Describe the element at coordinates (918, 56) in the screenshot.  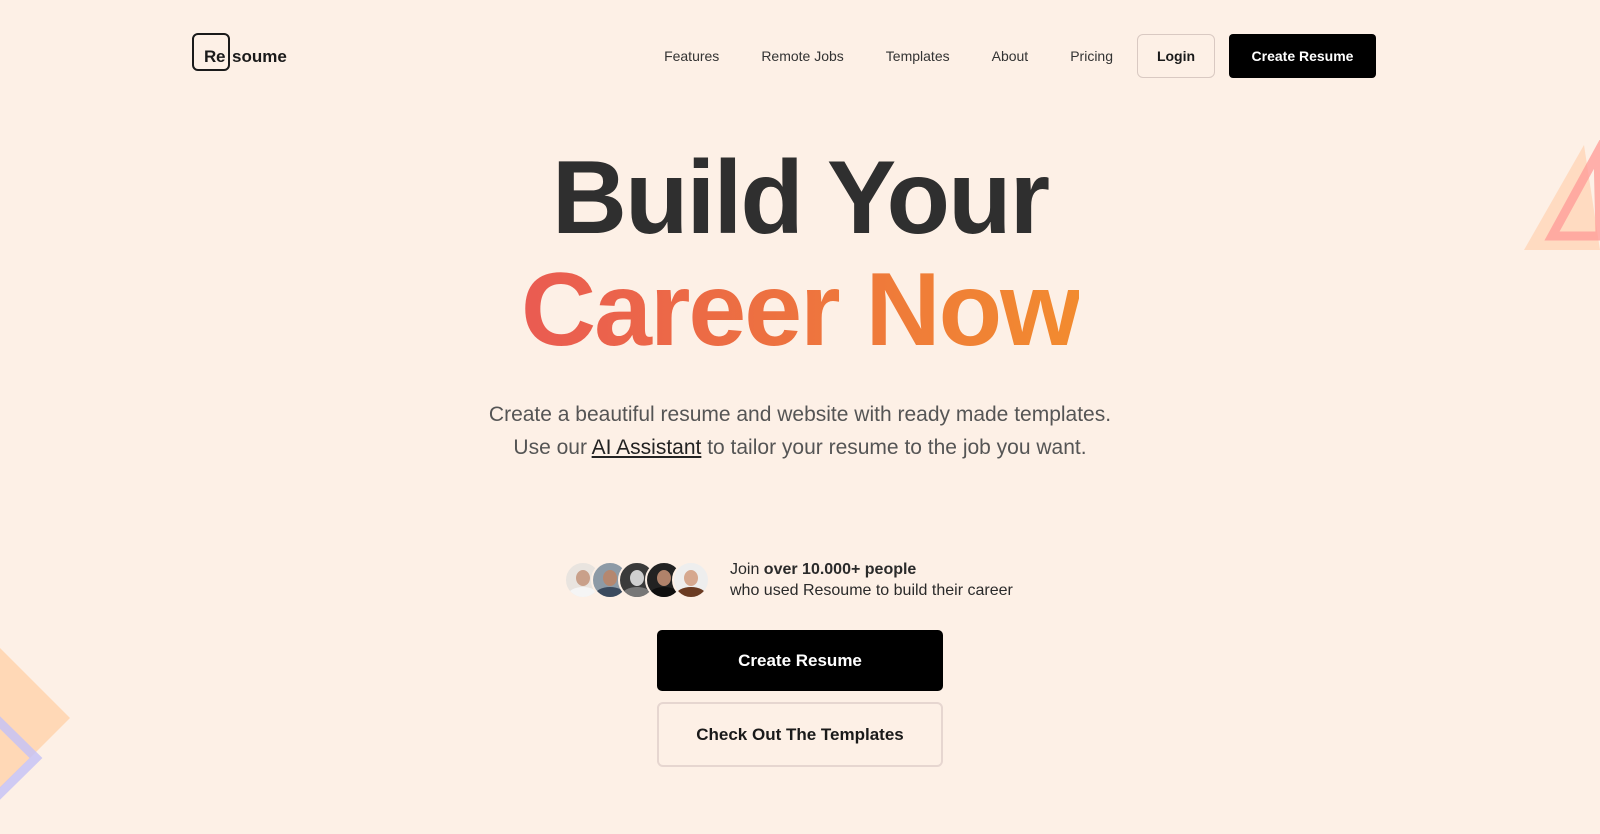
I see `nav-link-templates: Templates` at that location.